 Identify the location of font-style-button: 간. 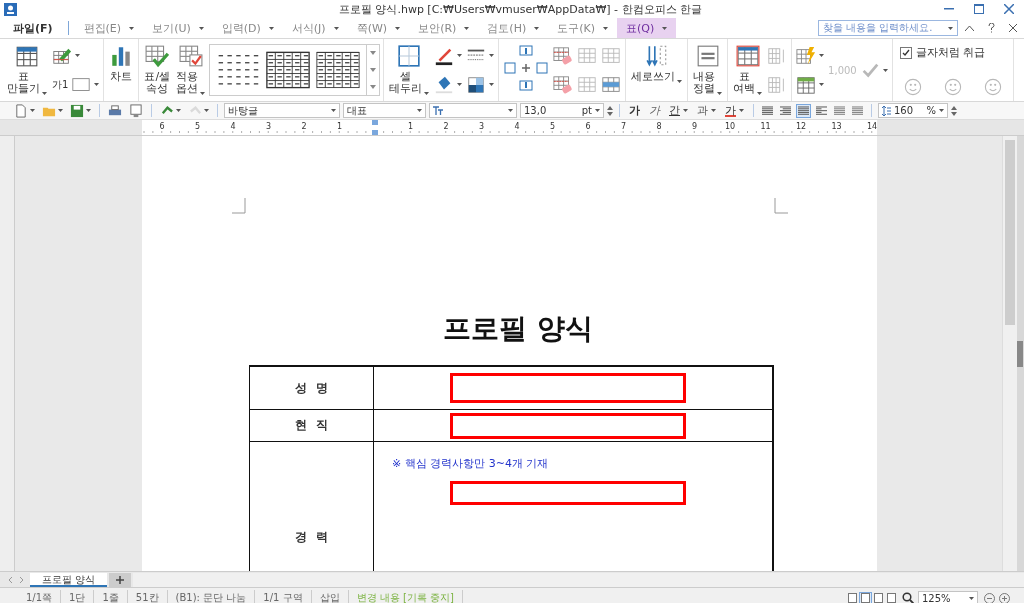
(678, 110).